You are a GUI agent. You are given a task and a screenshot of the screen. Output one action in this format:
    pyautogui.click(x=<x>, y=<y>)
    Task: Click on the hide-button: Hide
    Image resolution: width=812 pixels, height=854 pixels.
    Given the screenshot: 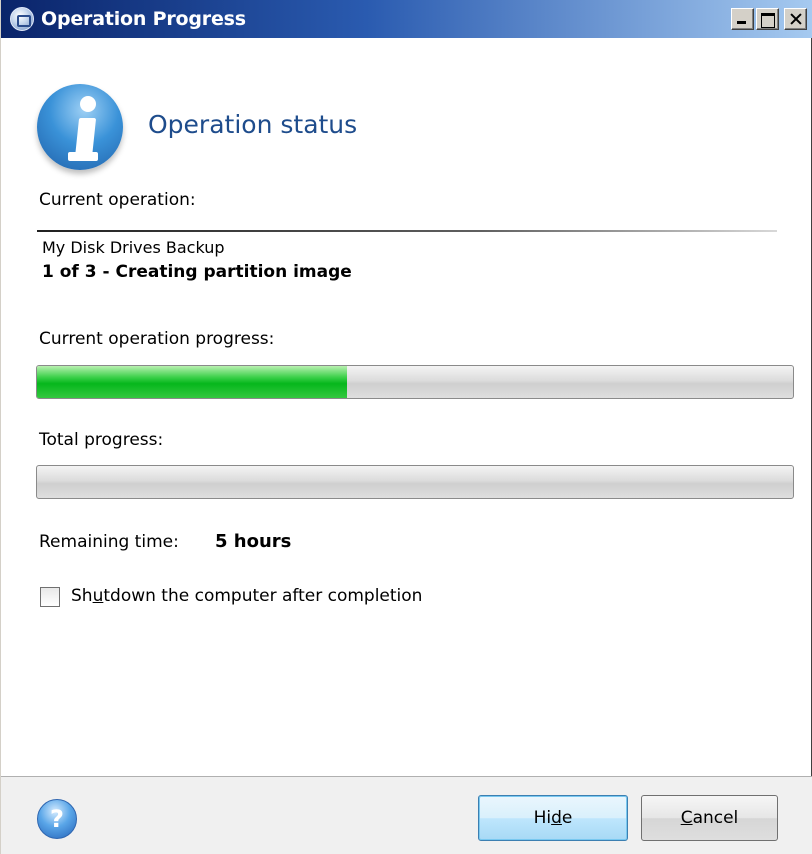 What is the action you would take?
    pyautogui.click(x=553, y=818)
    